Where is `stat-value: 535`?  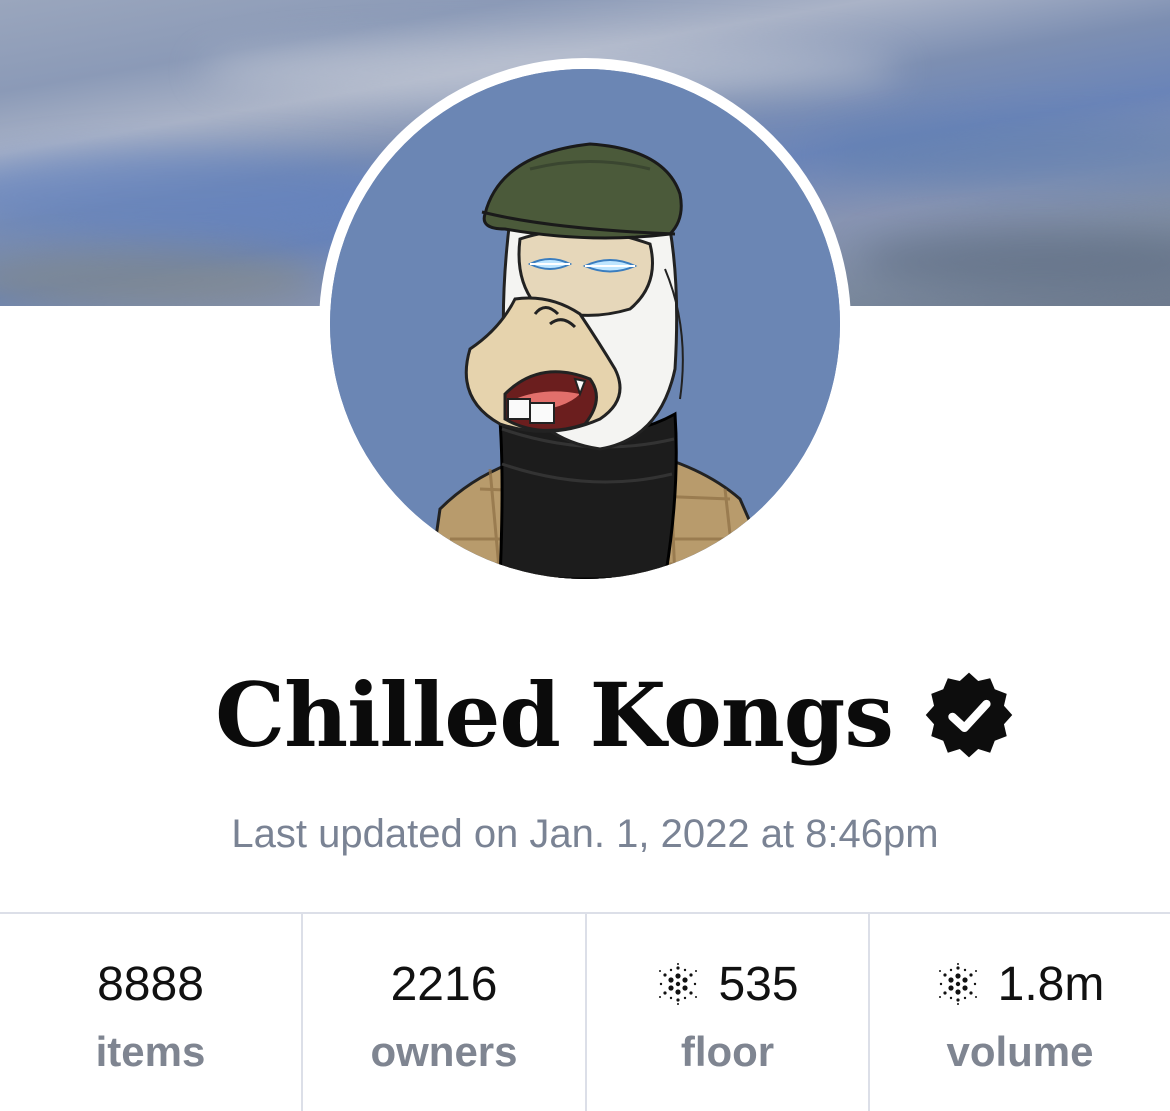 stat-value: 535 is located at coordinates (758, 984).